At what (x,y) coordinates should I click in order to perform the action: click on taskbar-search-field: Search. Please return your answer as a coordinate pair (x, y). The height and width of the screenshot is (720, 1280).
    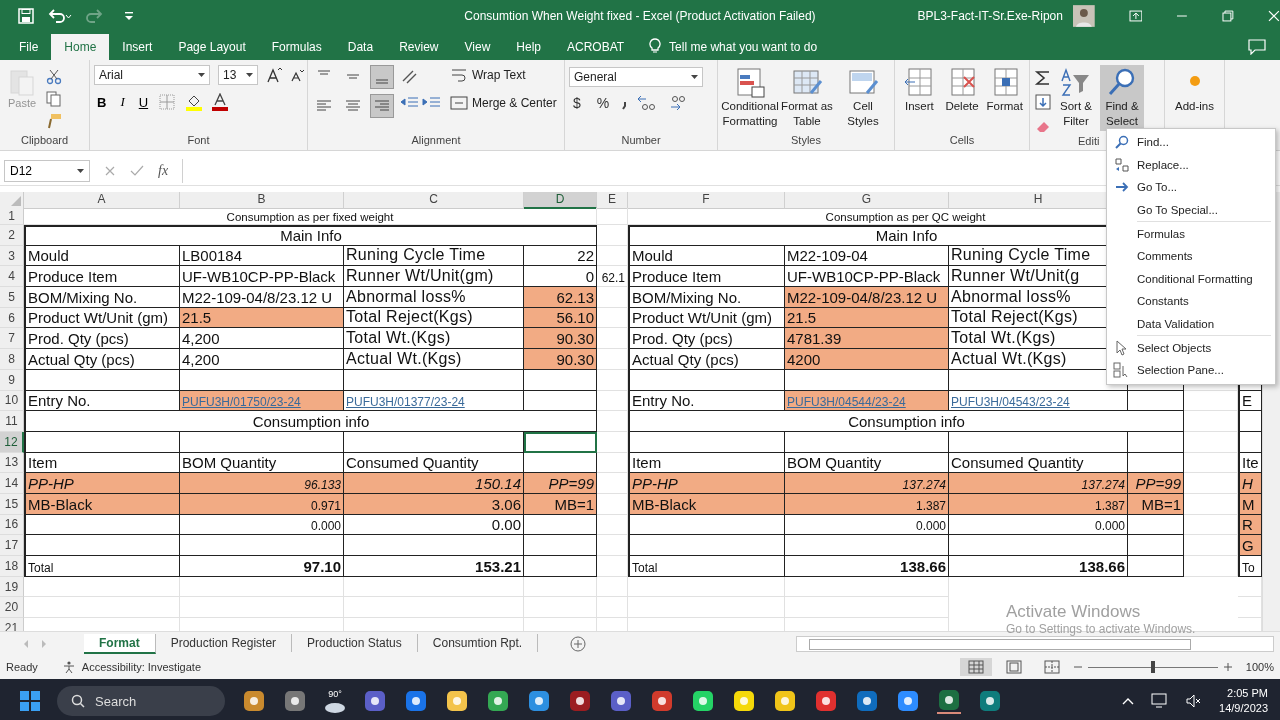
    Looking at the image, I should click on (141, 701).